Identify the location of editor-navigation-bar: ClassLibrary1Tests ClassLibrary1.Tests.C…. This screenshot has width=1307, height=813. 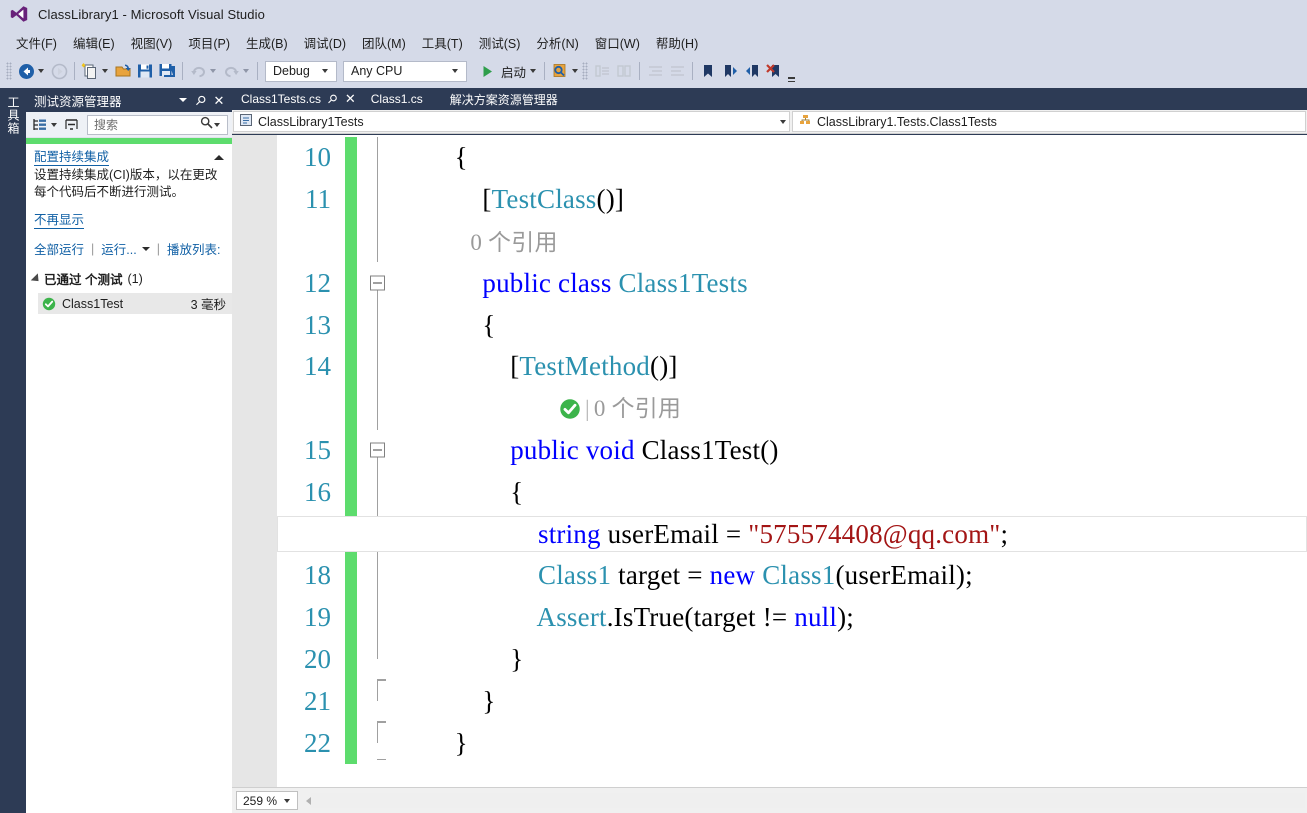
(769, 122).